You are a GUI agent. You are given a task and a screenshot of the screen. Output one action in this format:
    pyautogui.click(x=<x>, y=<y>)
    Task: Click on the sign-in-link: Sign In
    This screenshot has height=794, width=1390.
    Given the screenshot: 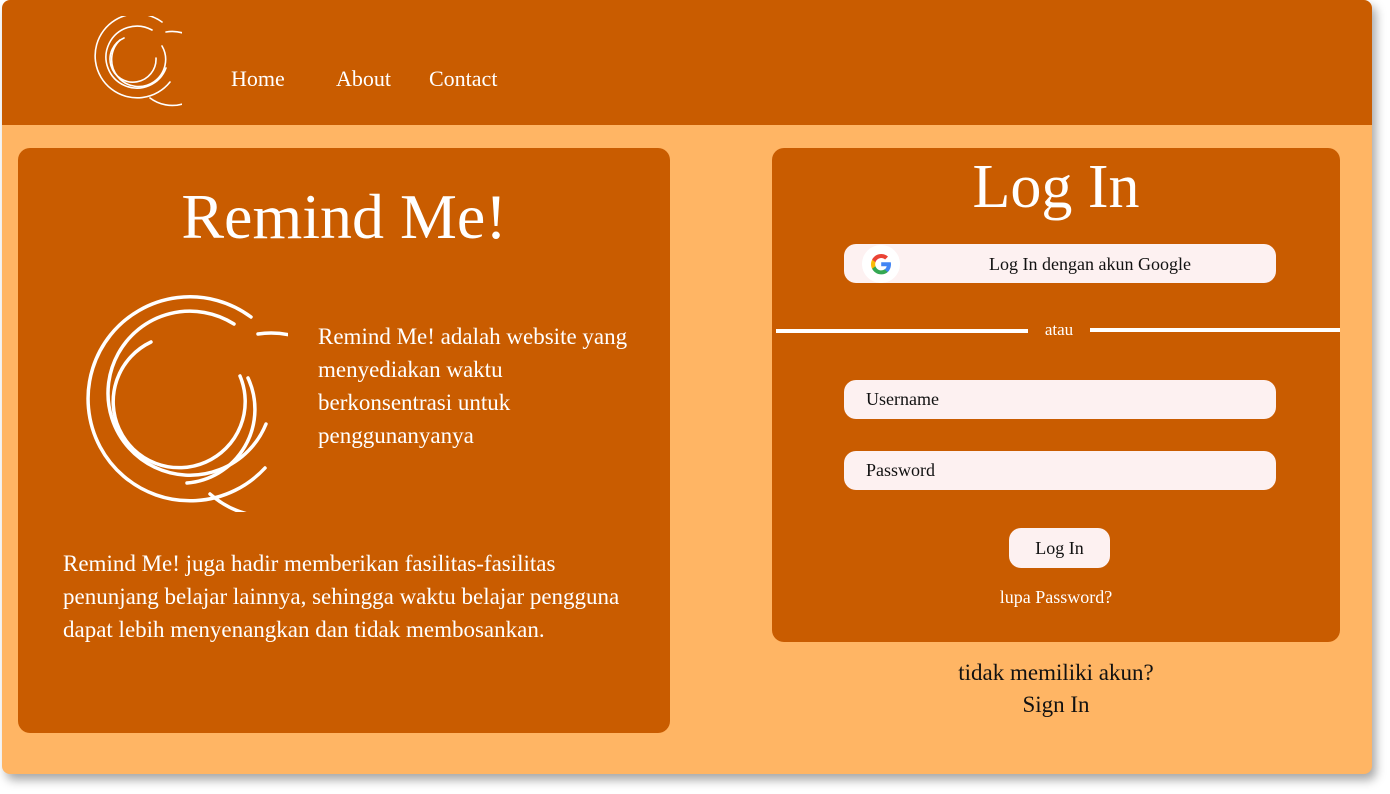 What is the action you would take?
    pyautogui.click(x=1056, y=705)
    